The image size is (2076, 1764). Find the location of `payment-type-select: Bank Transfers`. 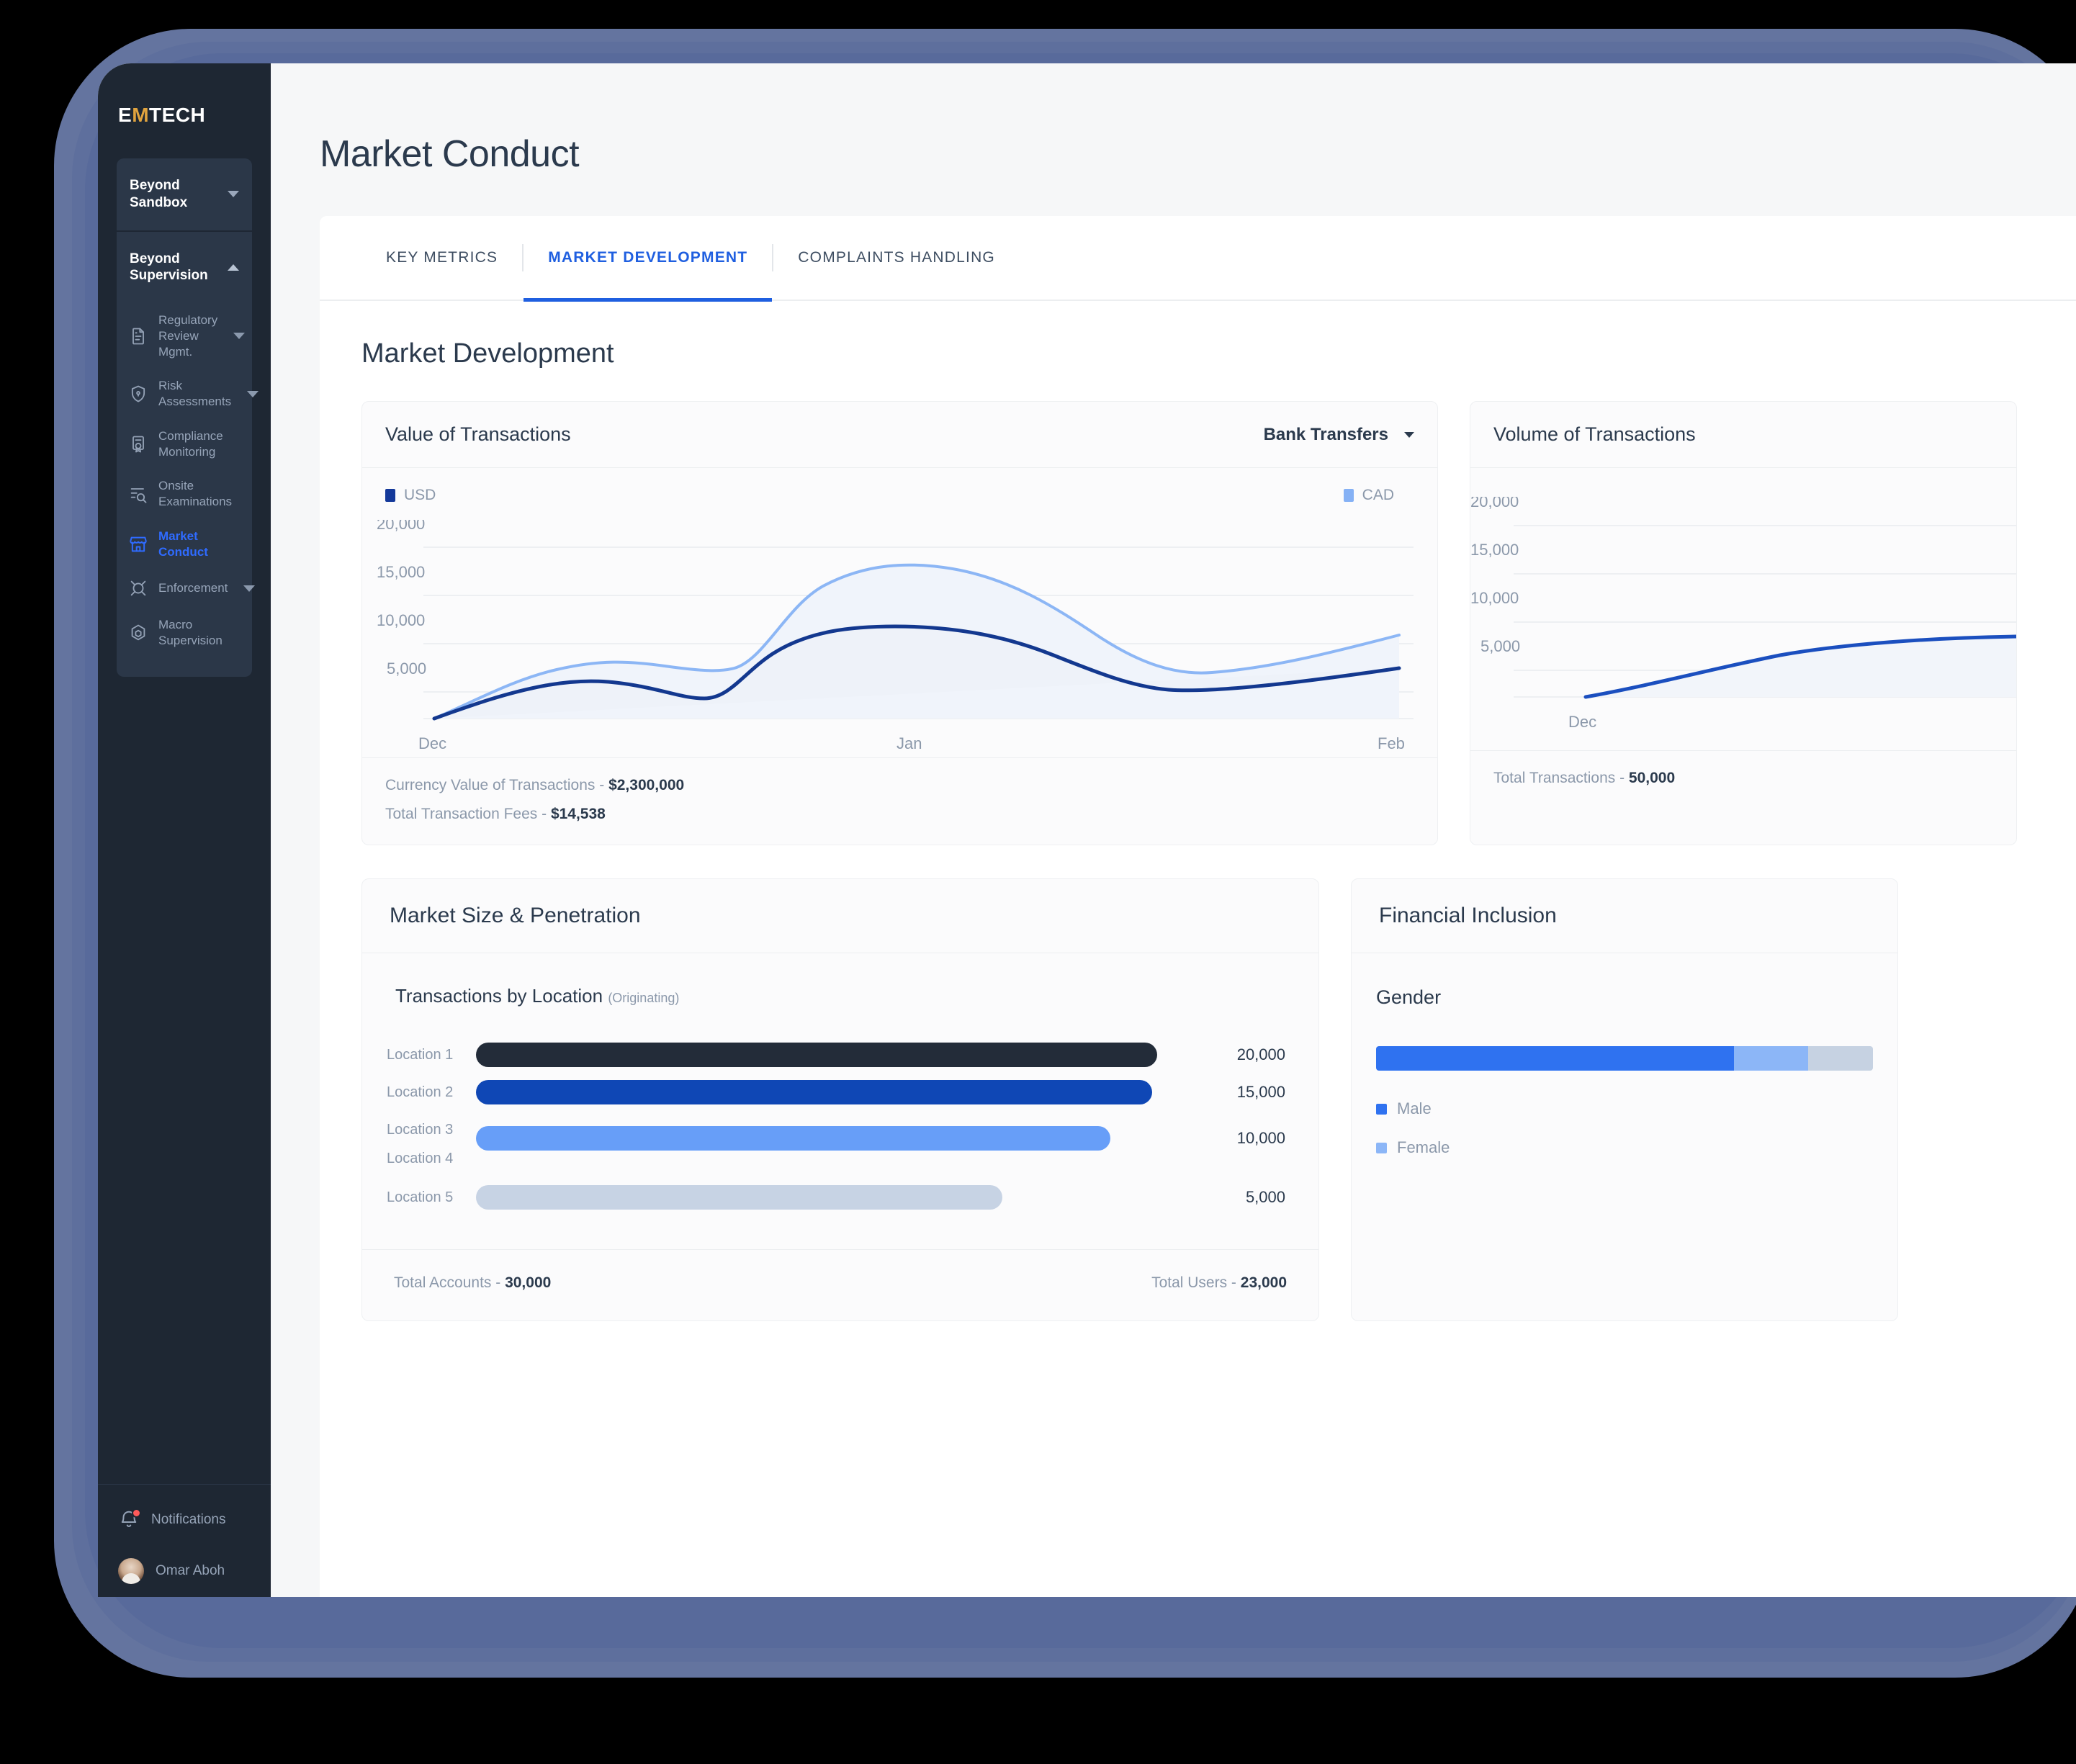

payment-type-select: Bank Transfers is located at coordinates (1339, 435).